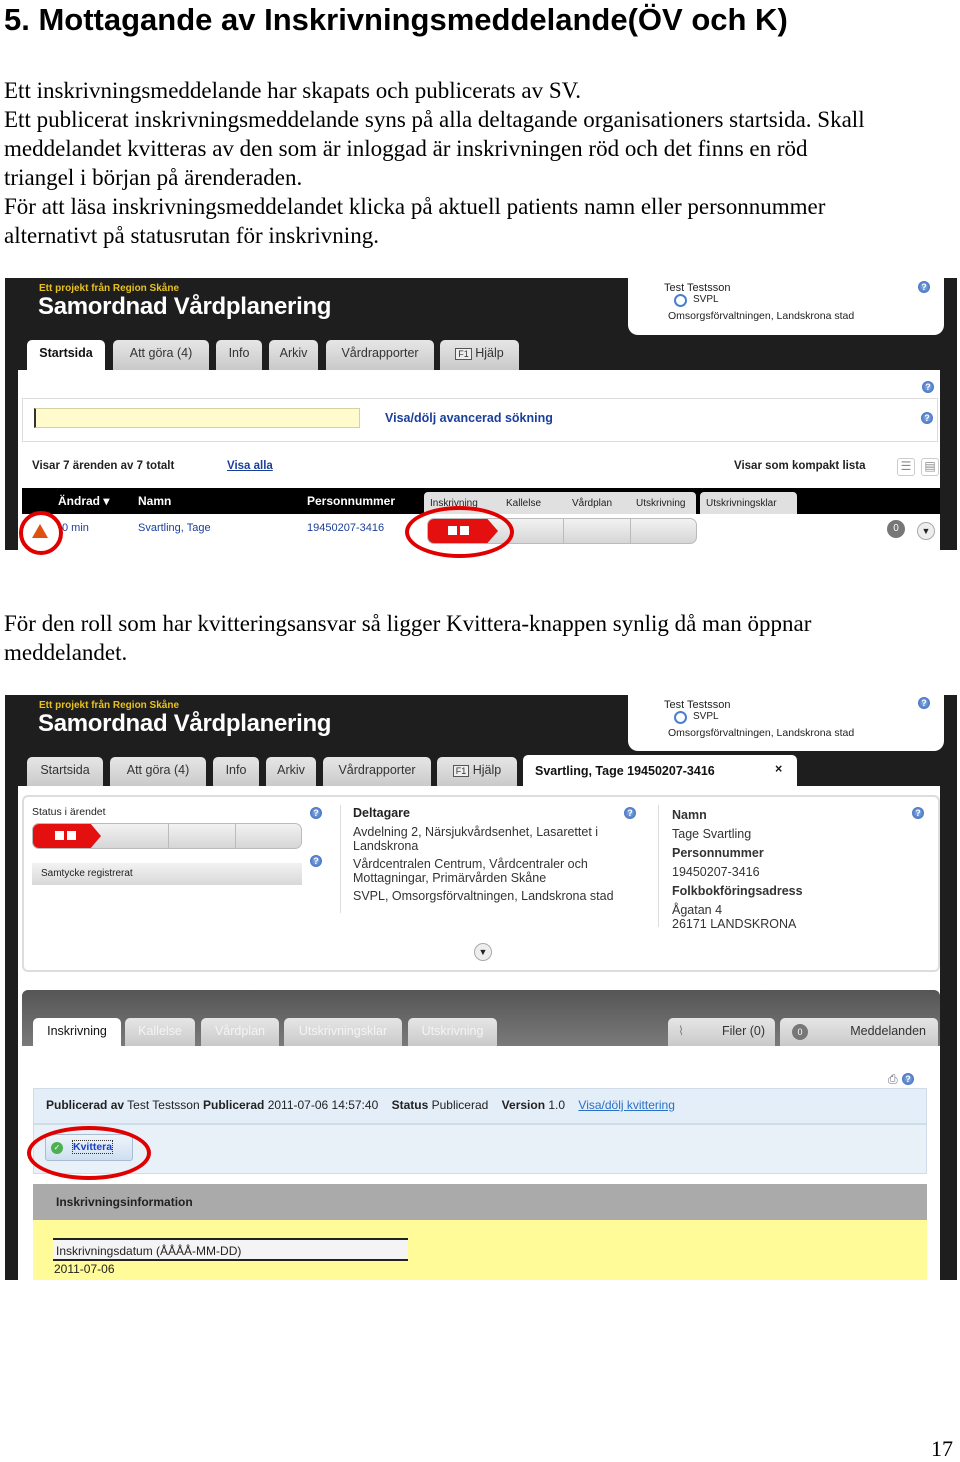 This screenshot has height=1462, width=960. I want to click on pnr-label: Personnummer, so click(718, 853).